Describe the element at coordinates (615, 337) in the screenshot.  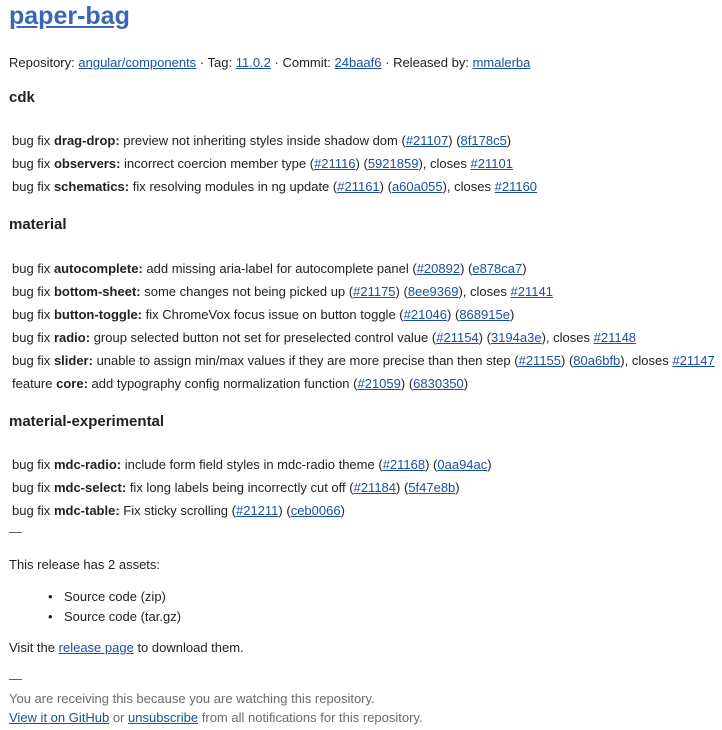
I see `closes-issue-link: #21148` at that location.